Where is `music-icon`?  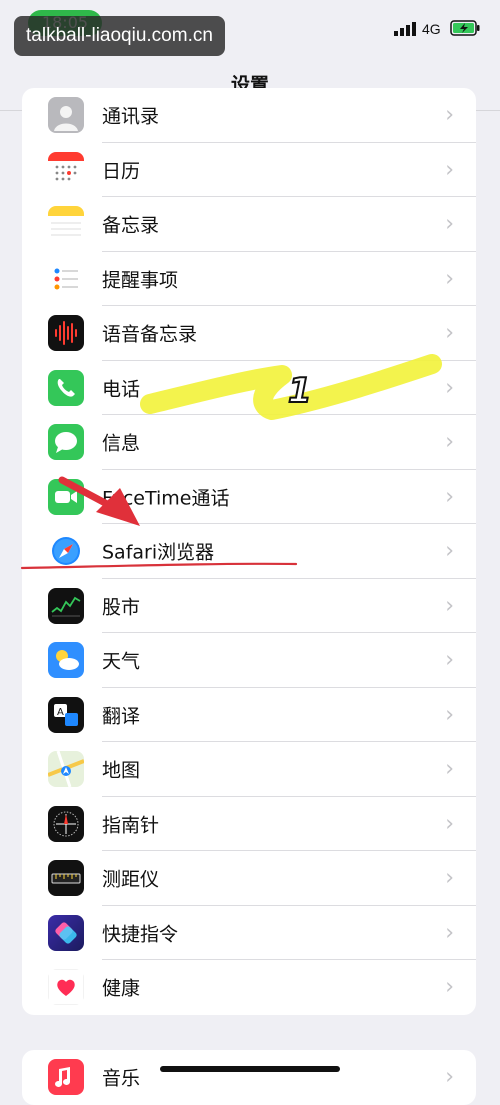
music-icon is located at coordinates (66, 1077).